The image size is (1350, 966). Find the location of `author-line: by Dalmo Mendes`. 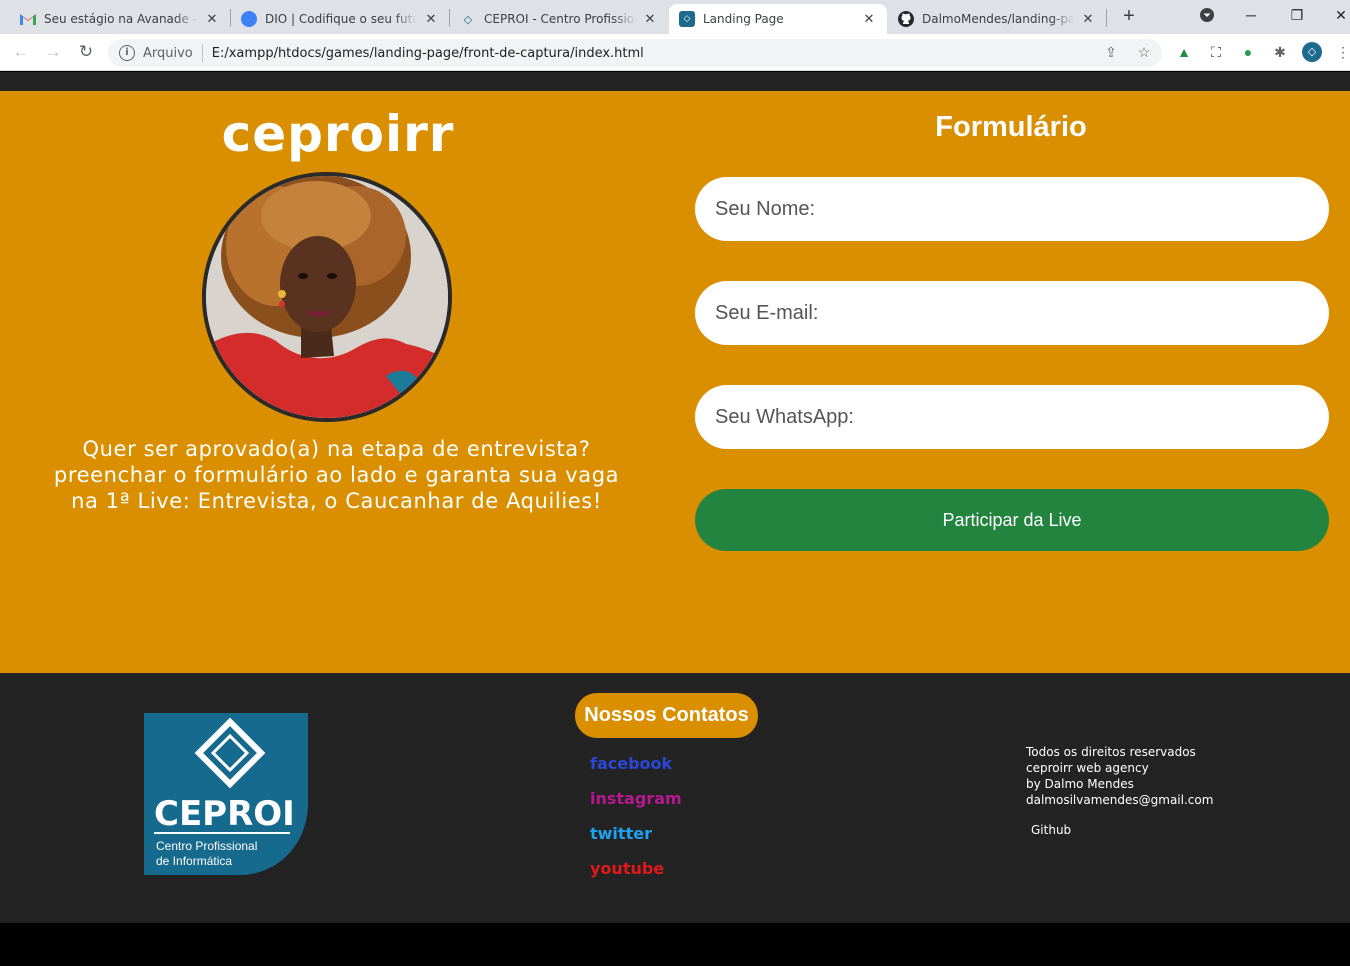

author-line: by Dalmo Mendes is located at coordinates (1080, 784).